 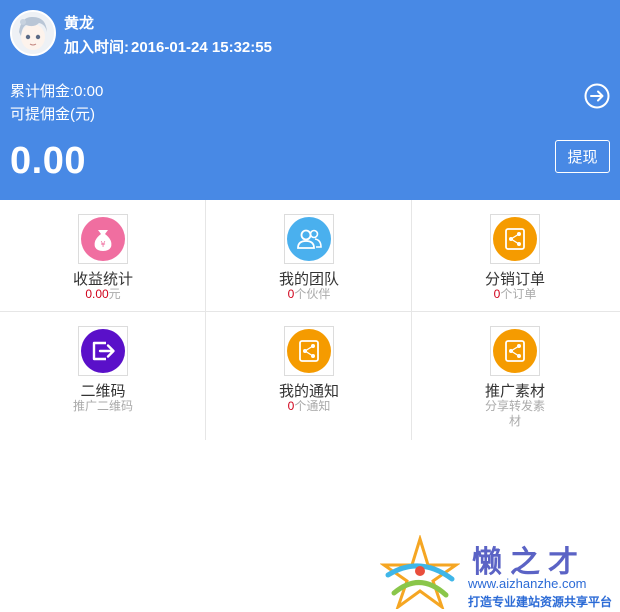 What do you see at coordinates (597, 96) in the screenshot?
I see `arrow-right-circle-icon` at bounding box center [597, 96].